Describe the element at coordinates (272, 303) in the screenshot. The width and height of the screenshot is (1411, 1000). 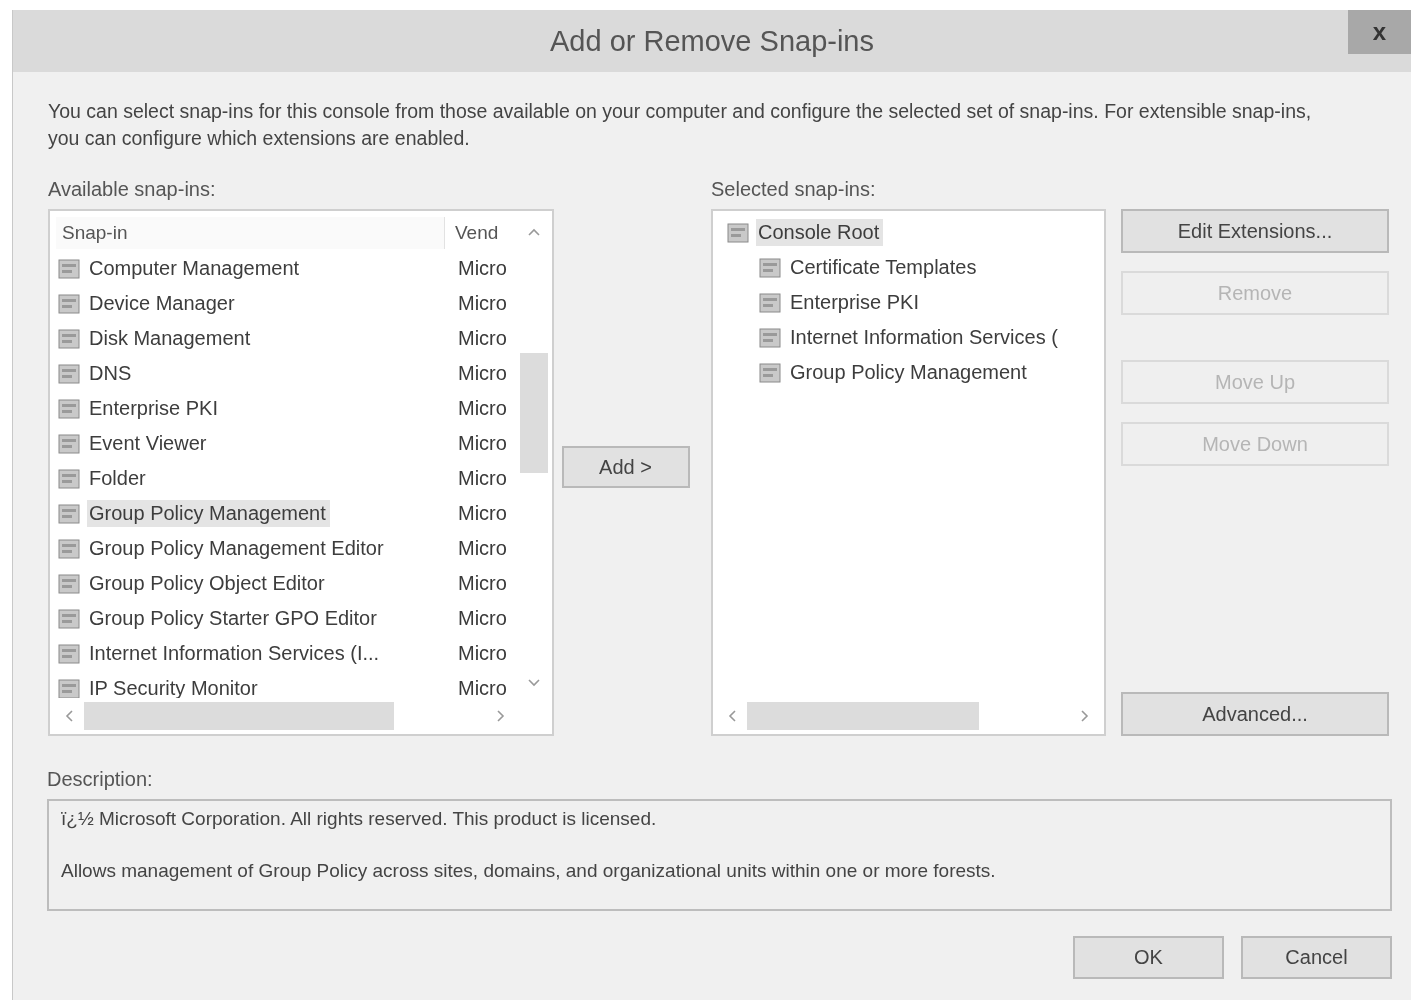
I see `snapin-item: Device Manager` at that location.